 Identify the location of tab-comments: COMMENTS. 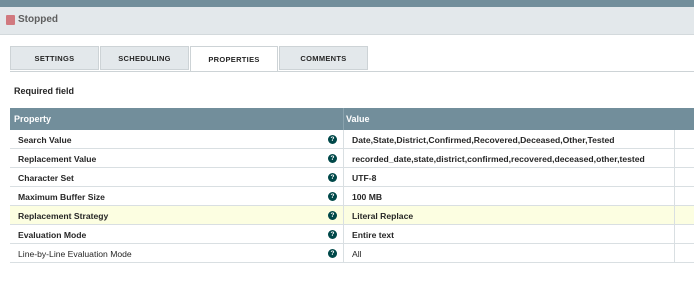
(323, 58).